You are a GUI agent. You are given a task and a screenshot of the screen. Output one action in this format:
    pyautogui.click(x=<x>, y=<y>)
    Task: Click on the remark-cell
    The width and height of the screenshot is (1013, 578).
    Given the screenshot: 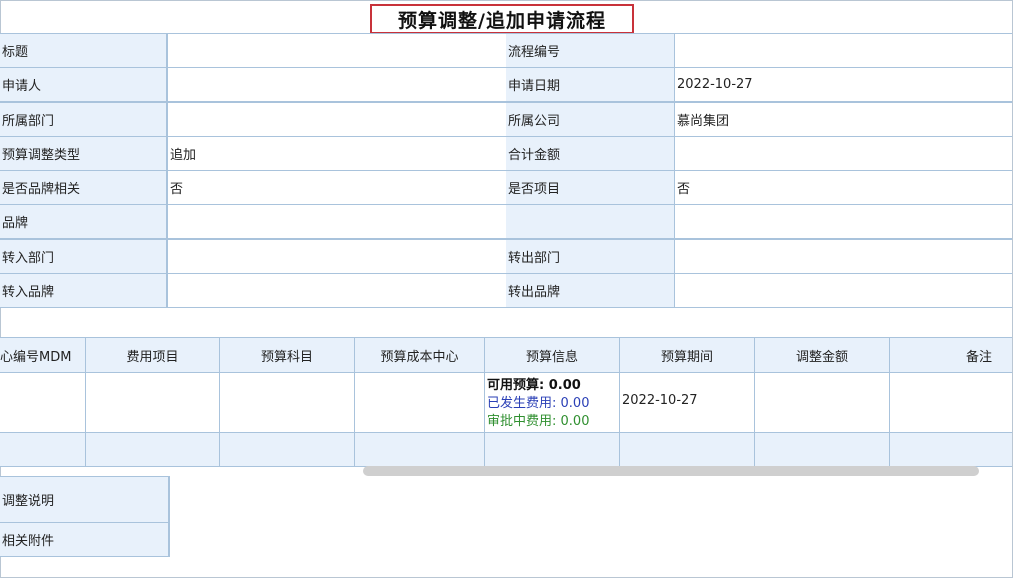 What is the action you would take?
    pyautogui.click(x=951, y=402)
    